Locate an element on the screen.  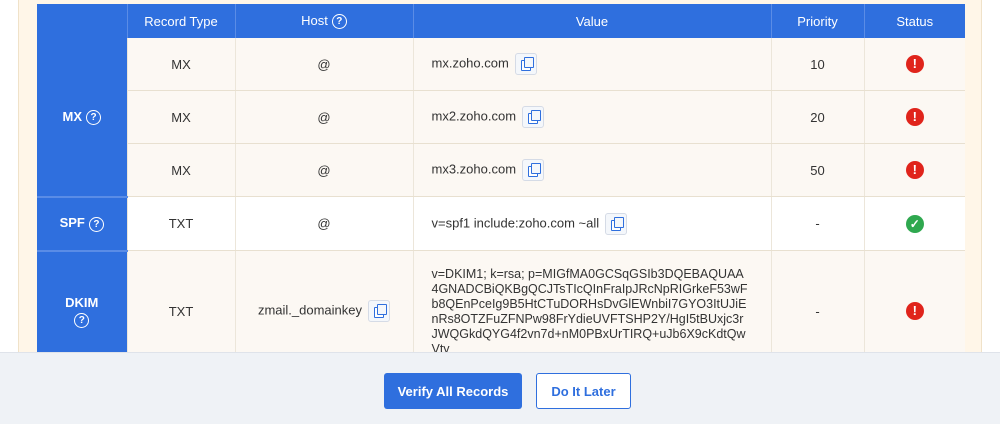
header-host-label: Host is located at coordinates (314, 20).